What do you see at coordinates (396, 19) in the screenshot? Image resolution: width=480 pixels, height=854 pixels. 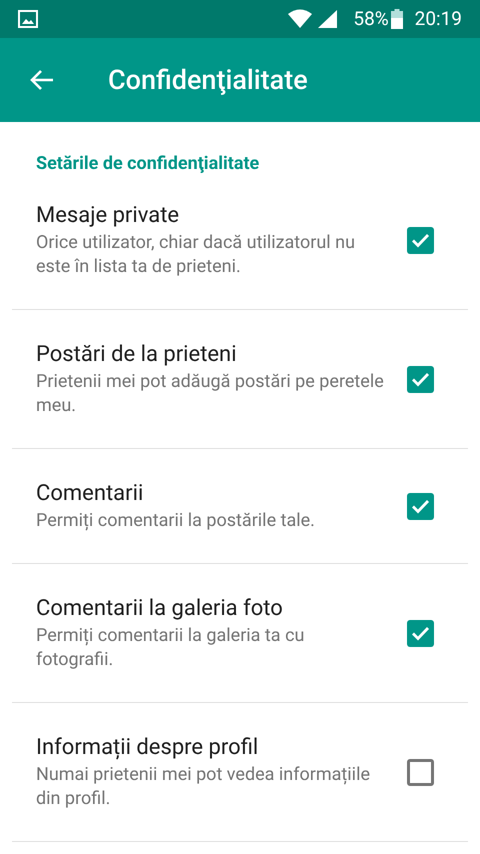 I see `battery-icon` at bounding box center [396, 19].